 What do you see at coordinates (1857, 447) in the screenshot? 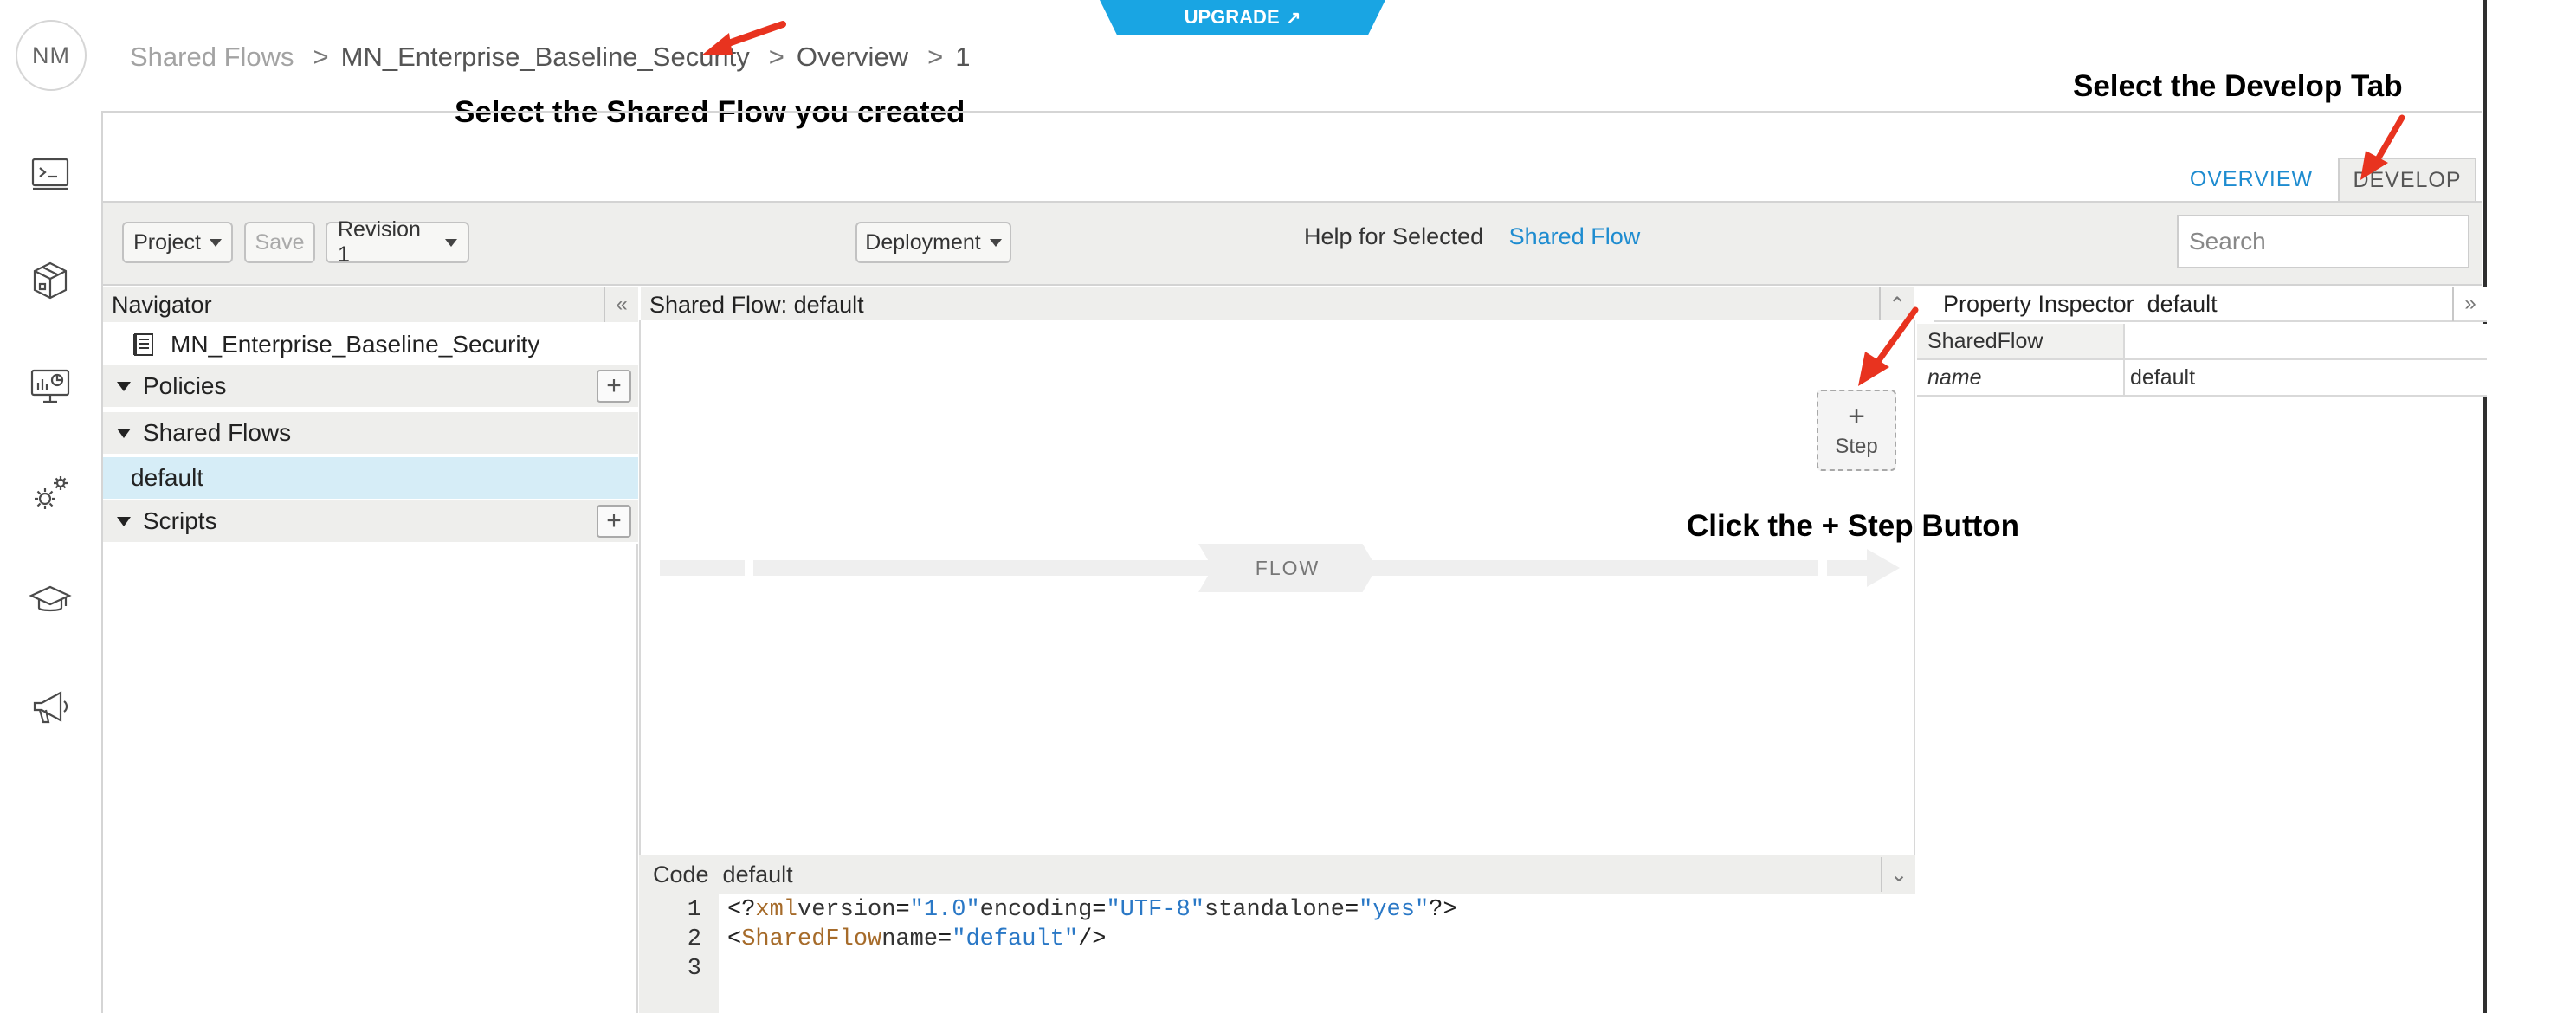
I see `step-label: Step` at bounding box center [1857, 447].